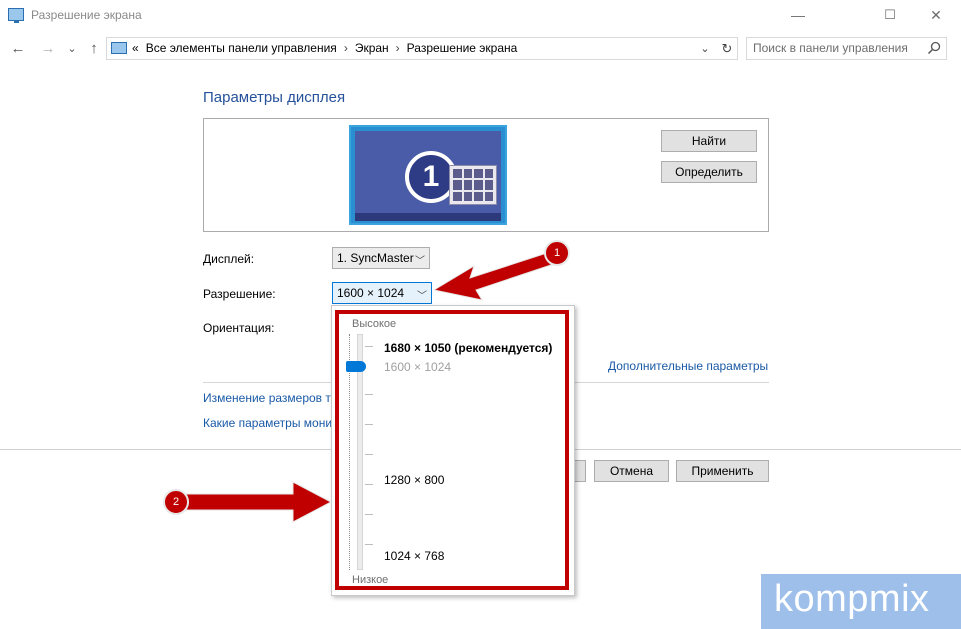 The width and height of the screenshot is (961, 629). What do you see at coordinates (48, 48) in the screenshot?
I see `forward-arrow-icon: →` at bounding box center [48, 48].